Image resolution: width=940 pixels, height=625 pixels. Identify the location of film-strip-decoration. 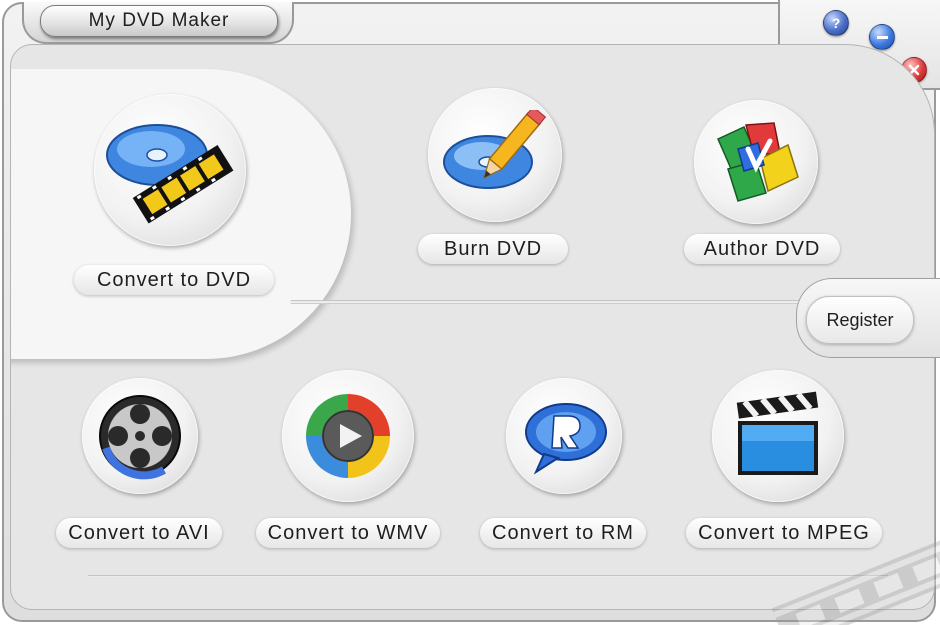
(855, 582).